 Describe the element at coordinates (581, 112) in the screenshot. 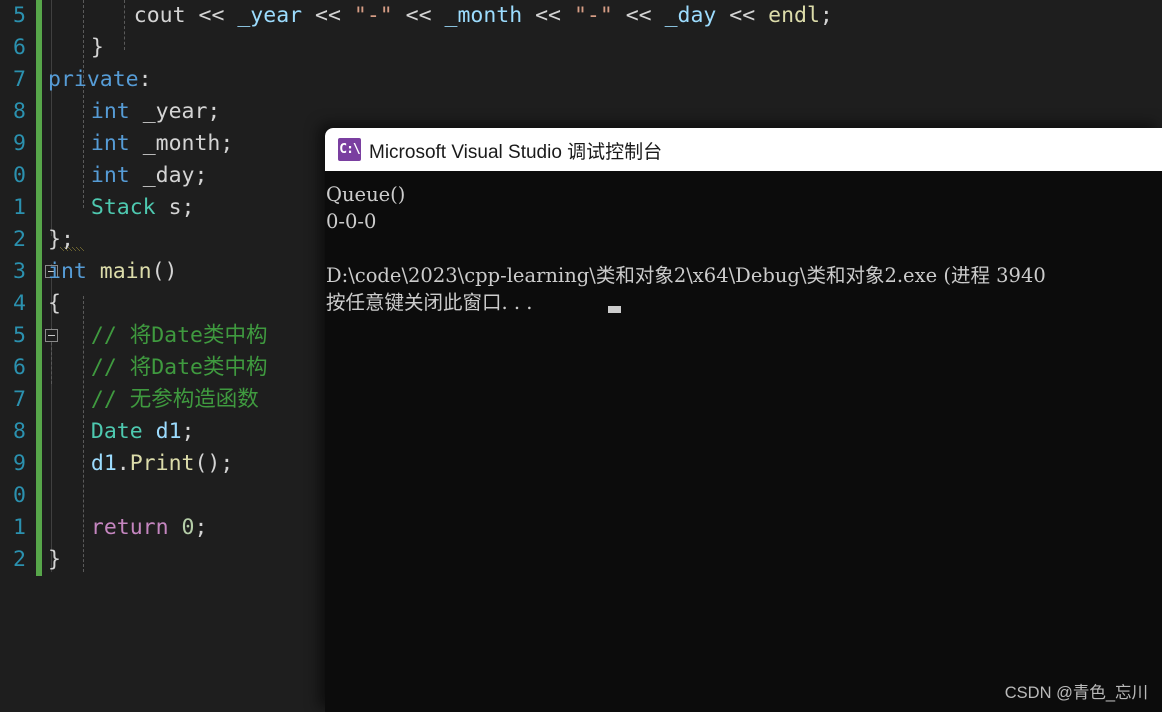

I see `code-line: 8 int _year;` at that location.